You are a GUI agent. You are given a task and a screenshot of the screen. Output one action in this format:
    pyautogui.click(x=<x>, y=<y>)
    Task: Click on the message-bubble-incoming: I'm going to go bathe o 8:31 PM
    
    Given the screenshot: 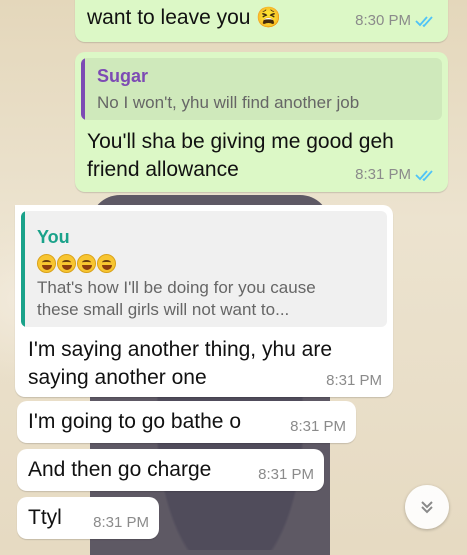 What is the action you would take?
    pyautogui.click(x=186, y=422)
    